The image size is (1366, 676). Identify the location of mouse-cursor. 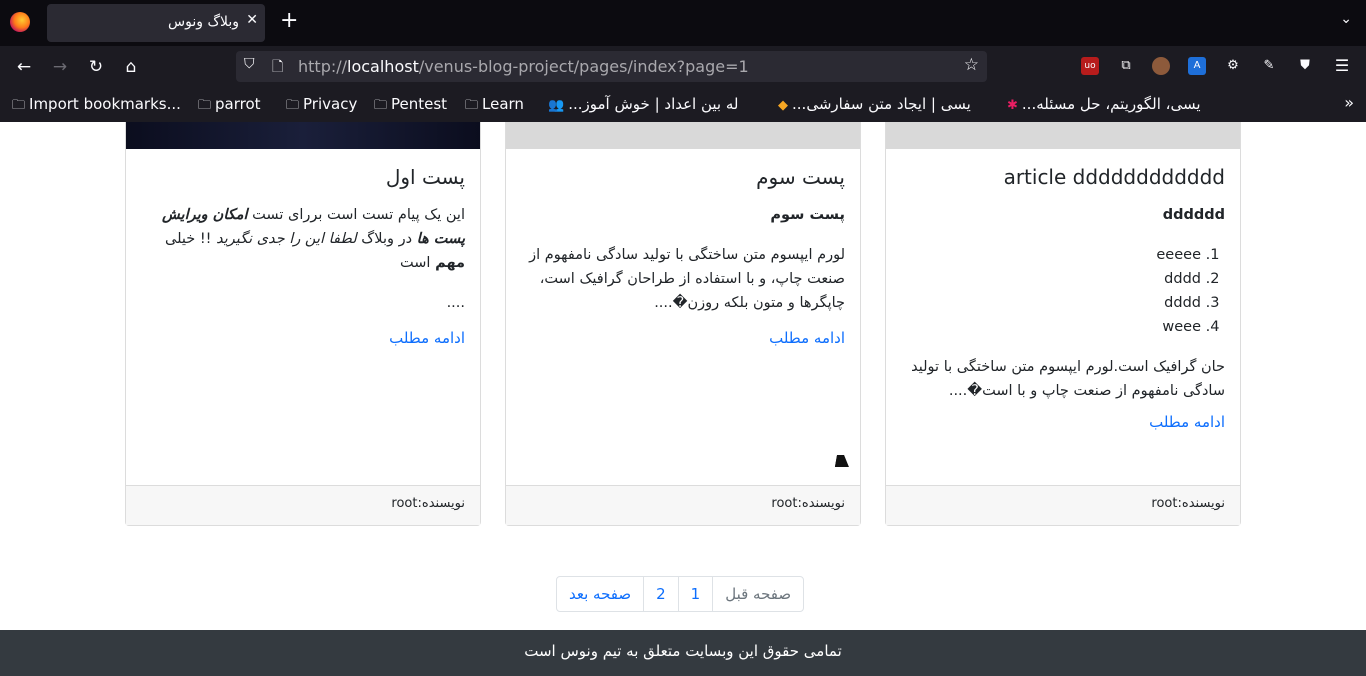
(843, 461).